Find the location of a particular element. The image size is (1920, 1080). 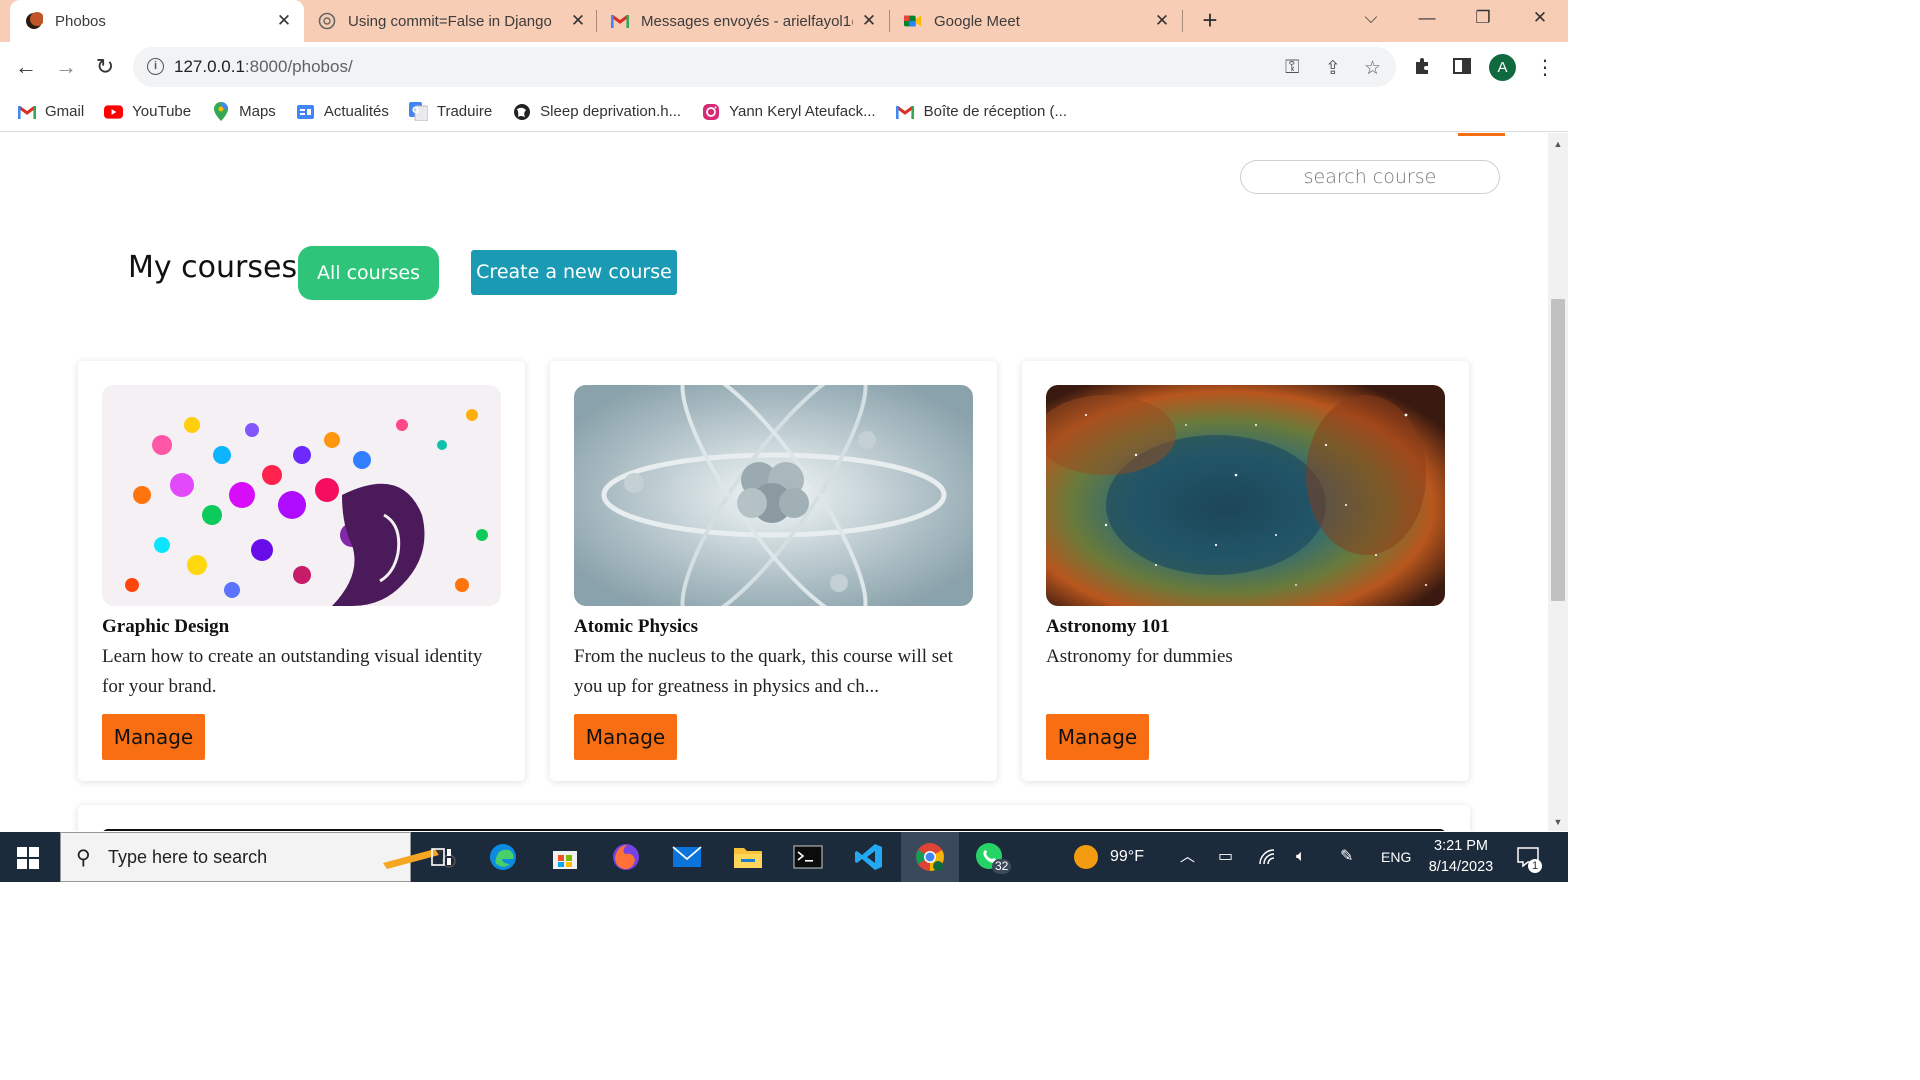

bookmark-label: Gmail is located at coordinates (65, 111).